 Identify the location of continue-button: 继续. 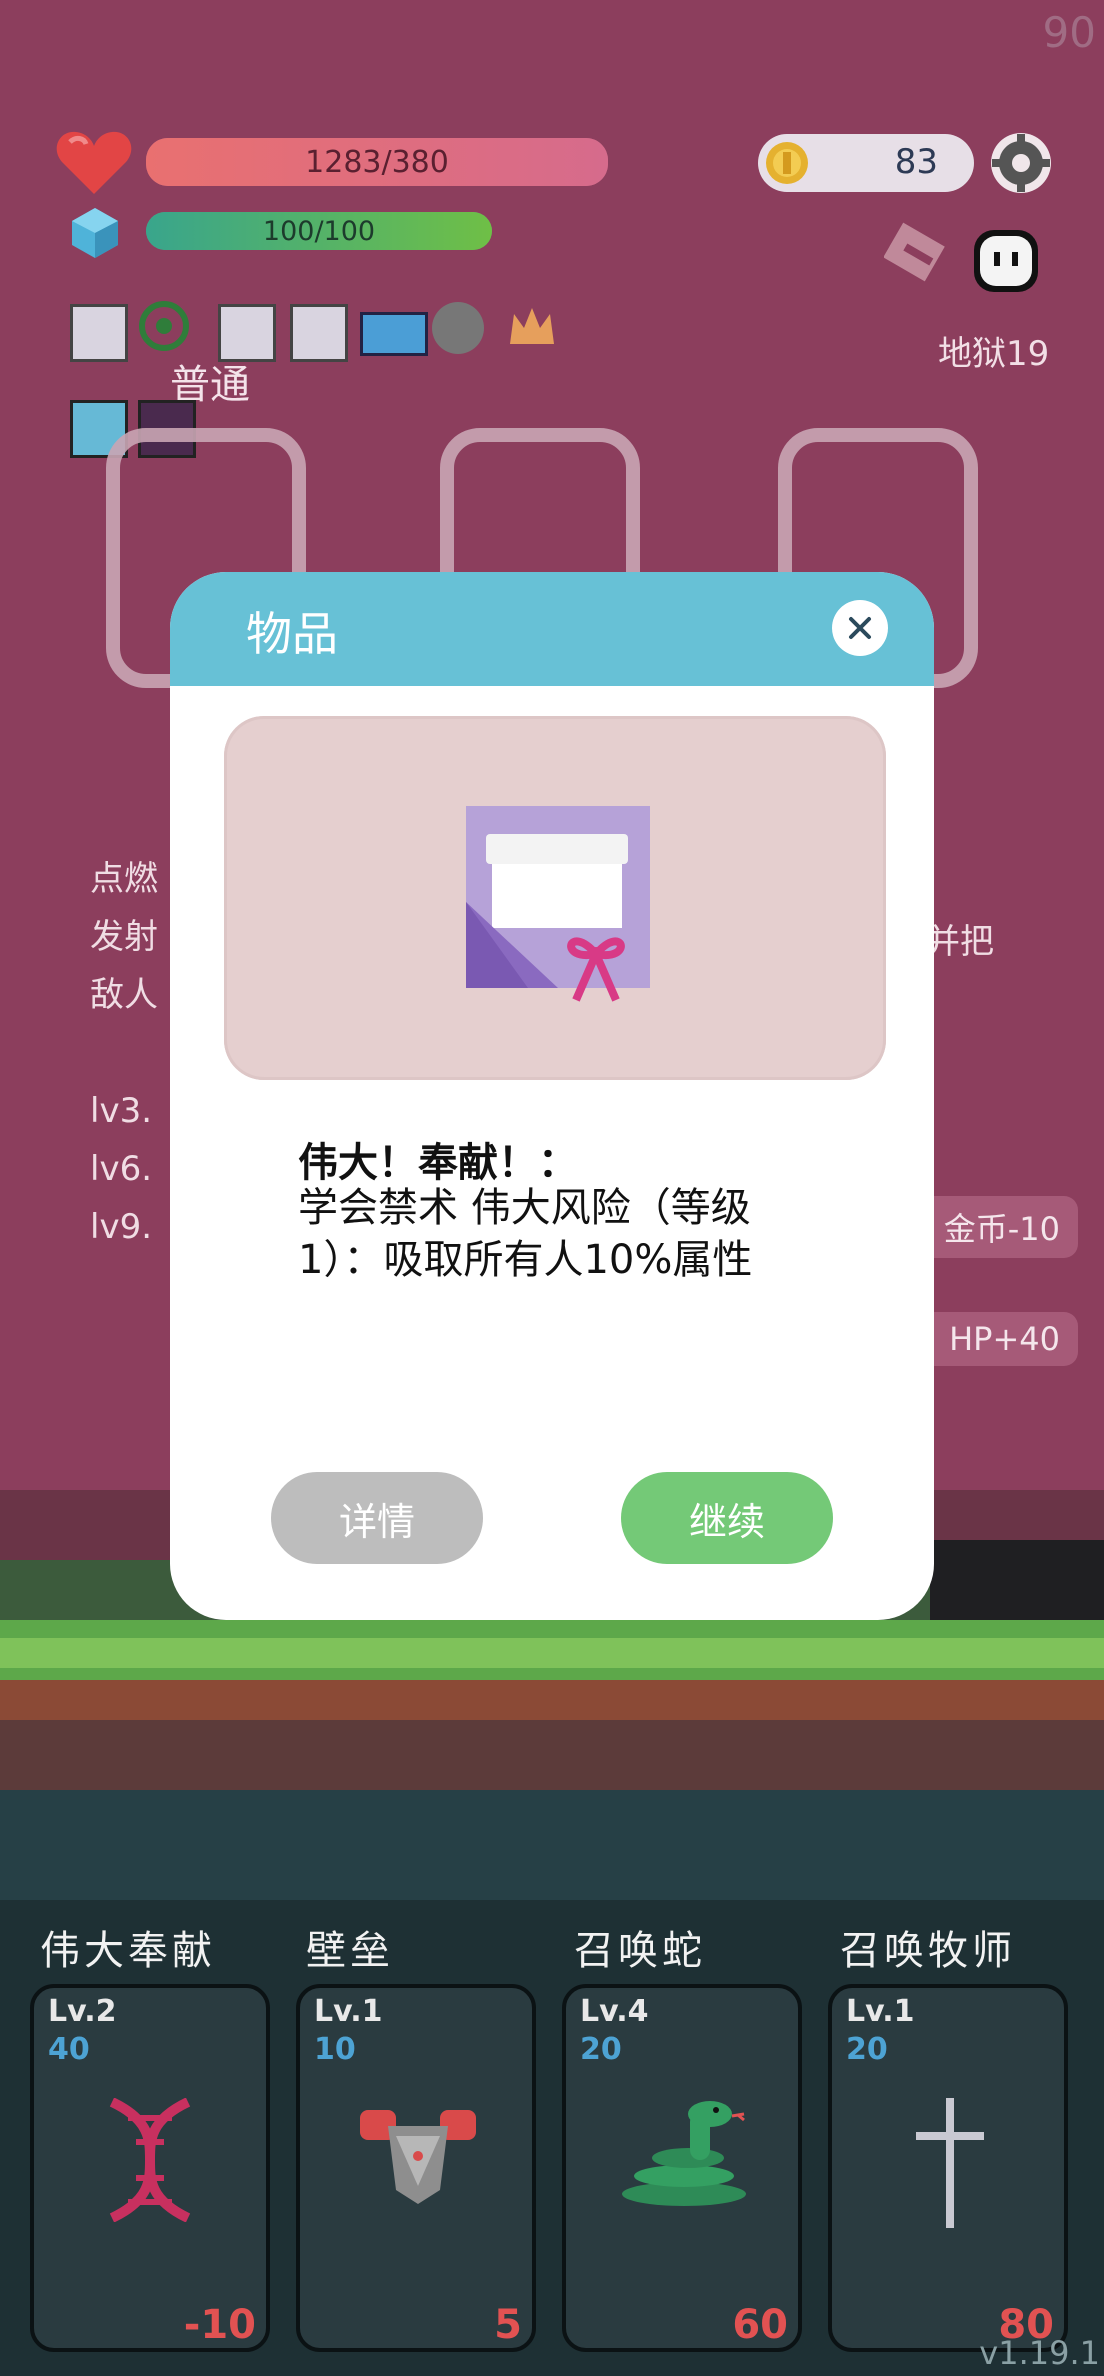
(727, 1518).